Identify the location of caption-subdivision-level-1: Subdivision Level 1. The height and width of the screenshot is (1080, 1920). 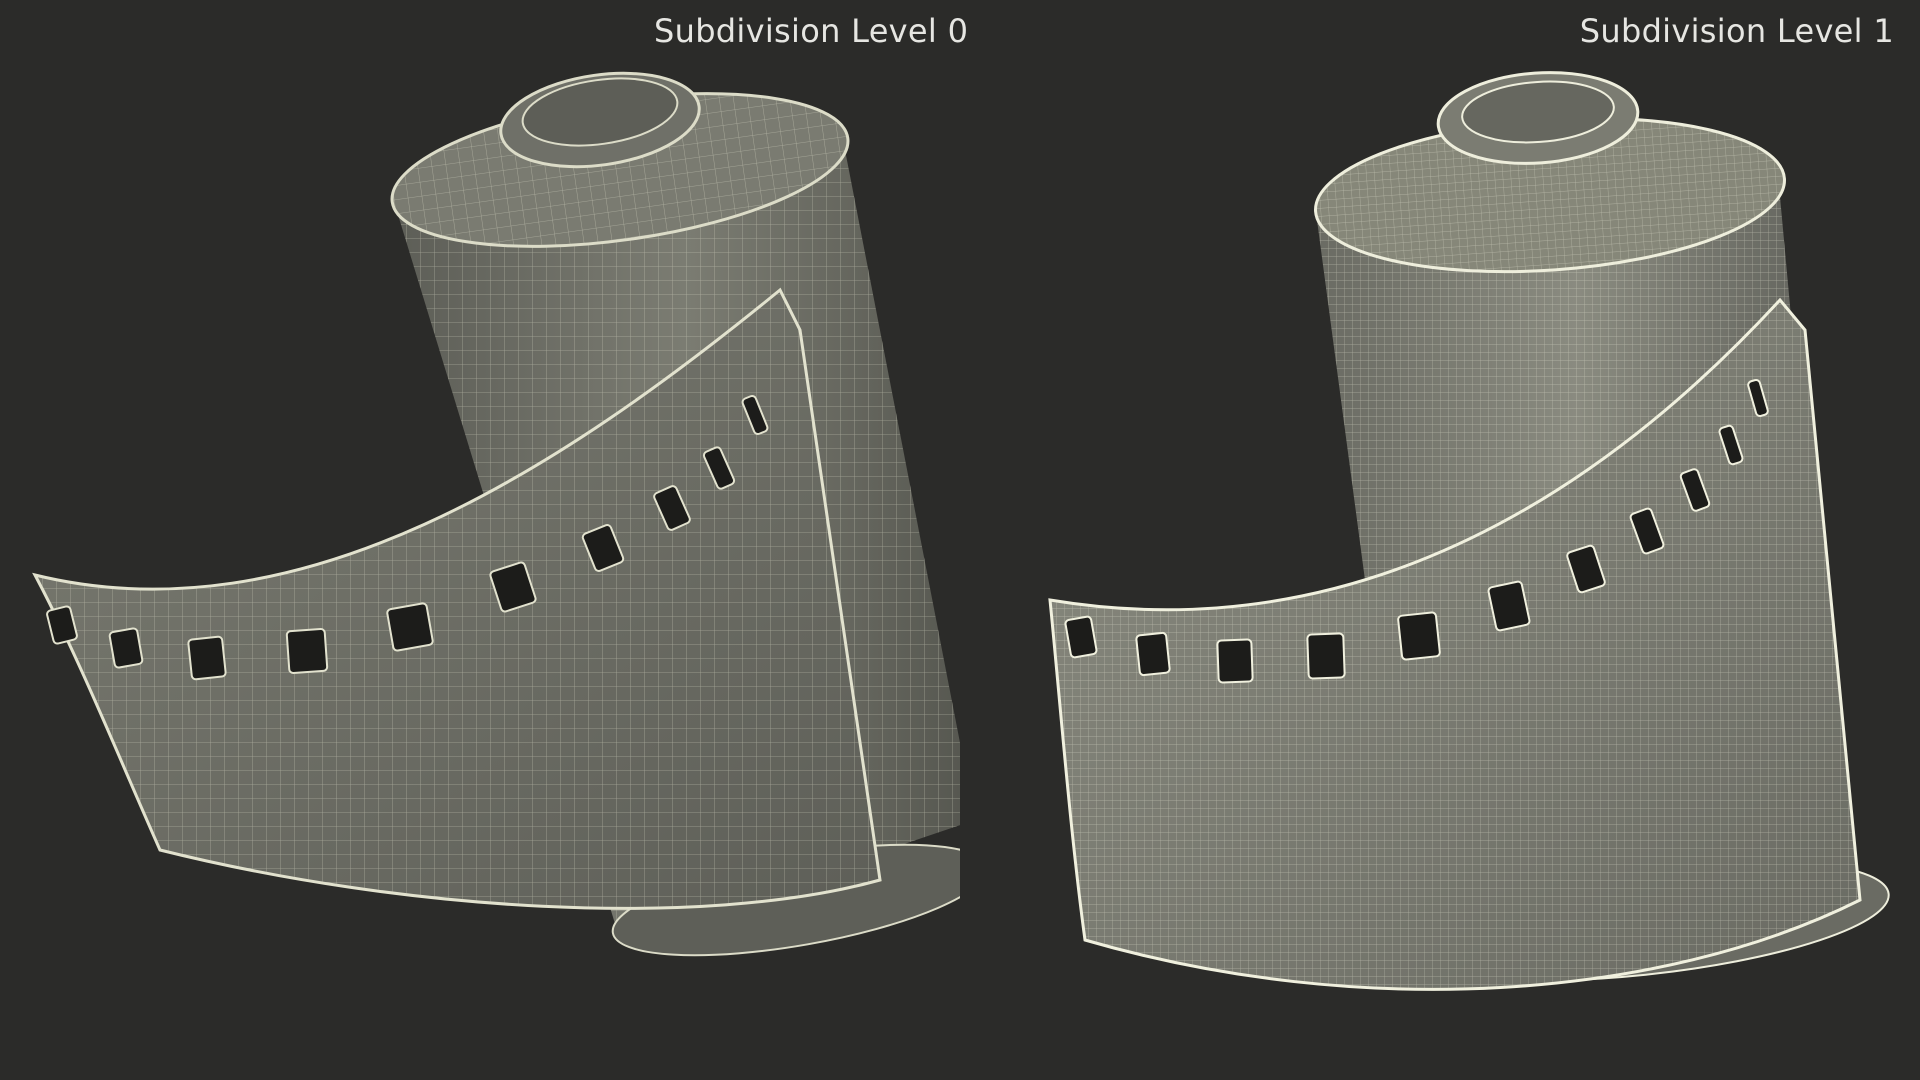
(1736, 31).